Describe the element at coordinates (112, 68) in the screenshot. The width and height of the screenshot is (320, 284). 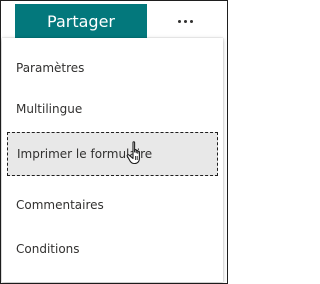
I see `menu-item-settings: Paramètres` at that location.